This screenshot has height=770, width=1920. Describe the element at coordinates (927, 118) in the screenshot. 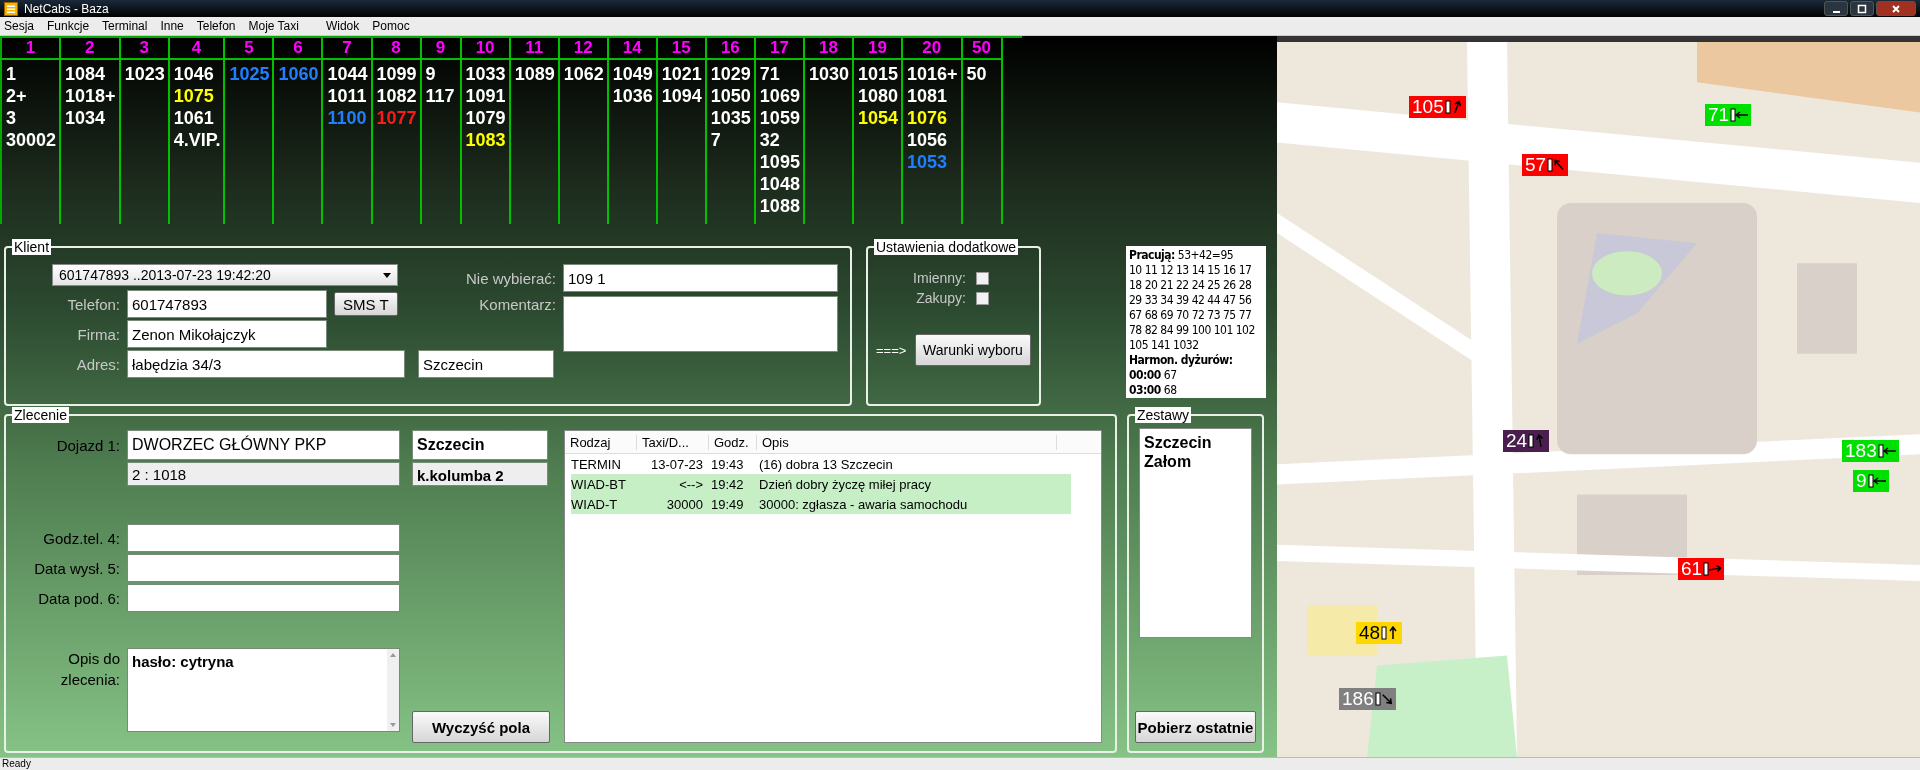

I see `taxi-number: 1076` at that location.